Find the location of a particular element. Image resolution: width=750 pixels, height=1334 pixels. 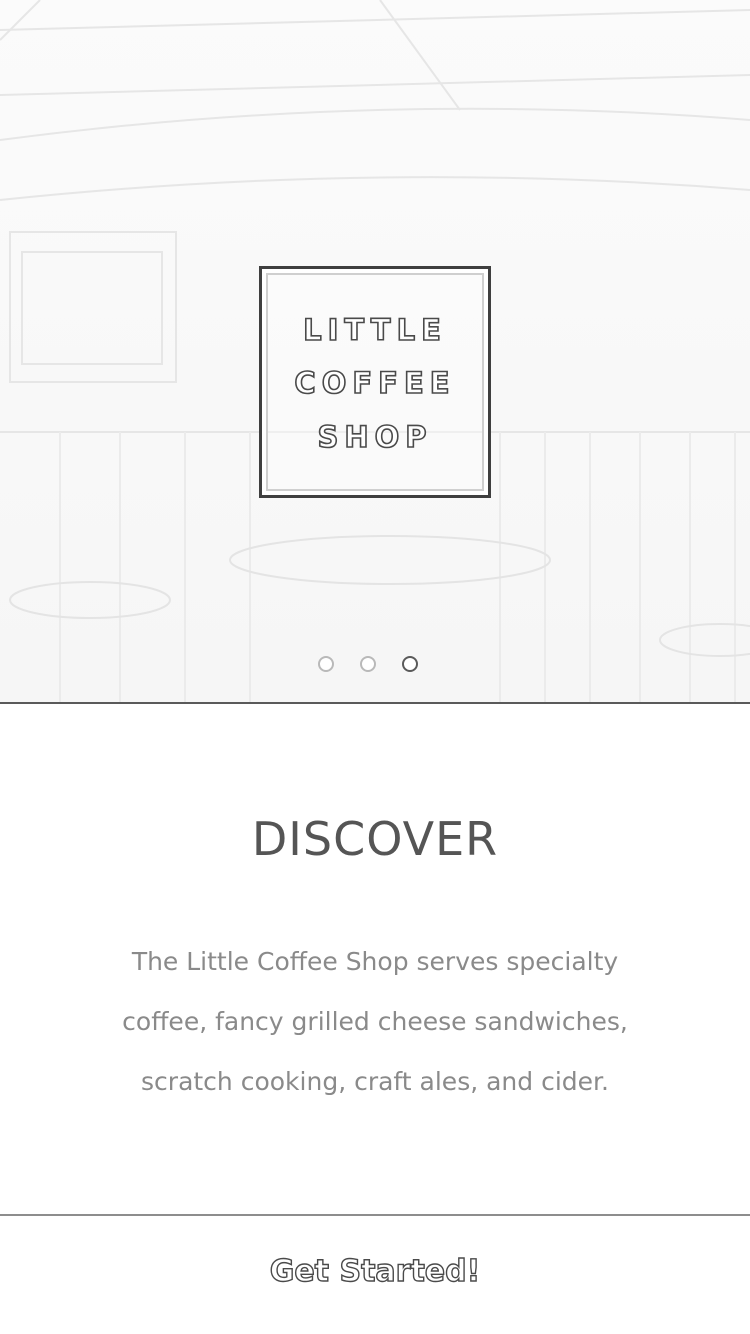

footer-divider is located at coordinates (375, 1215).